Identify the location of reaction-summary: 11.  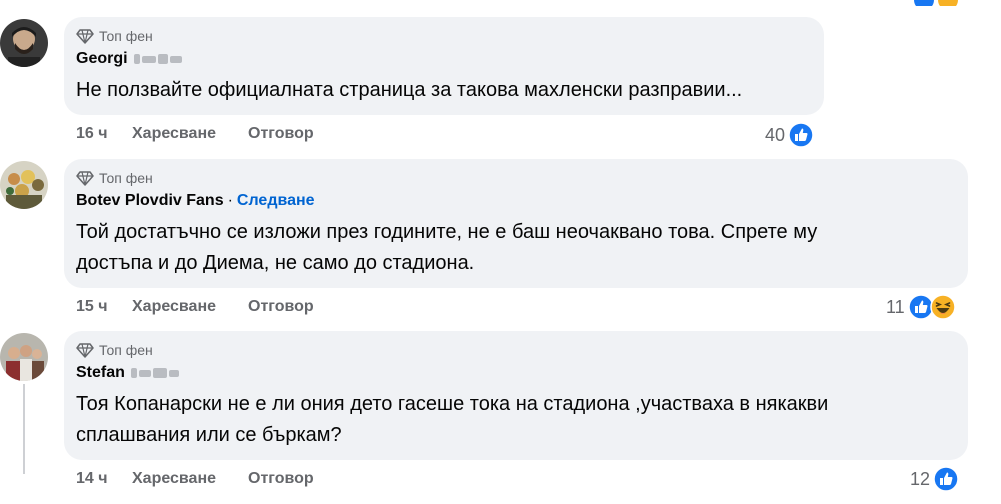
(921, 307).